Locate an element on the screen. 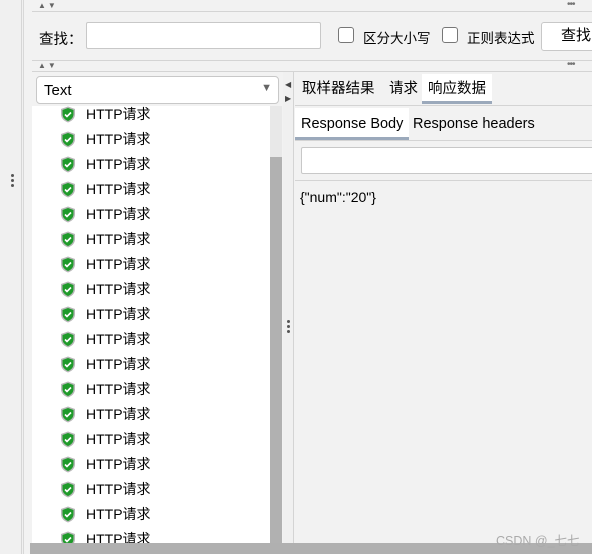 Image resolution: width=592 pixels, height=554 pixels. chevron-down-icon: ▼ is located at coordinates (266, 88).